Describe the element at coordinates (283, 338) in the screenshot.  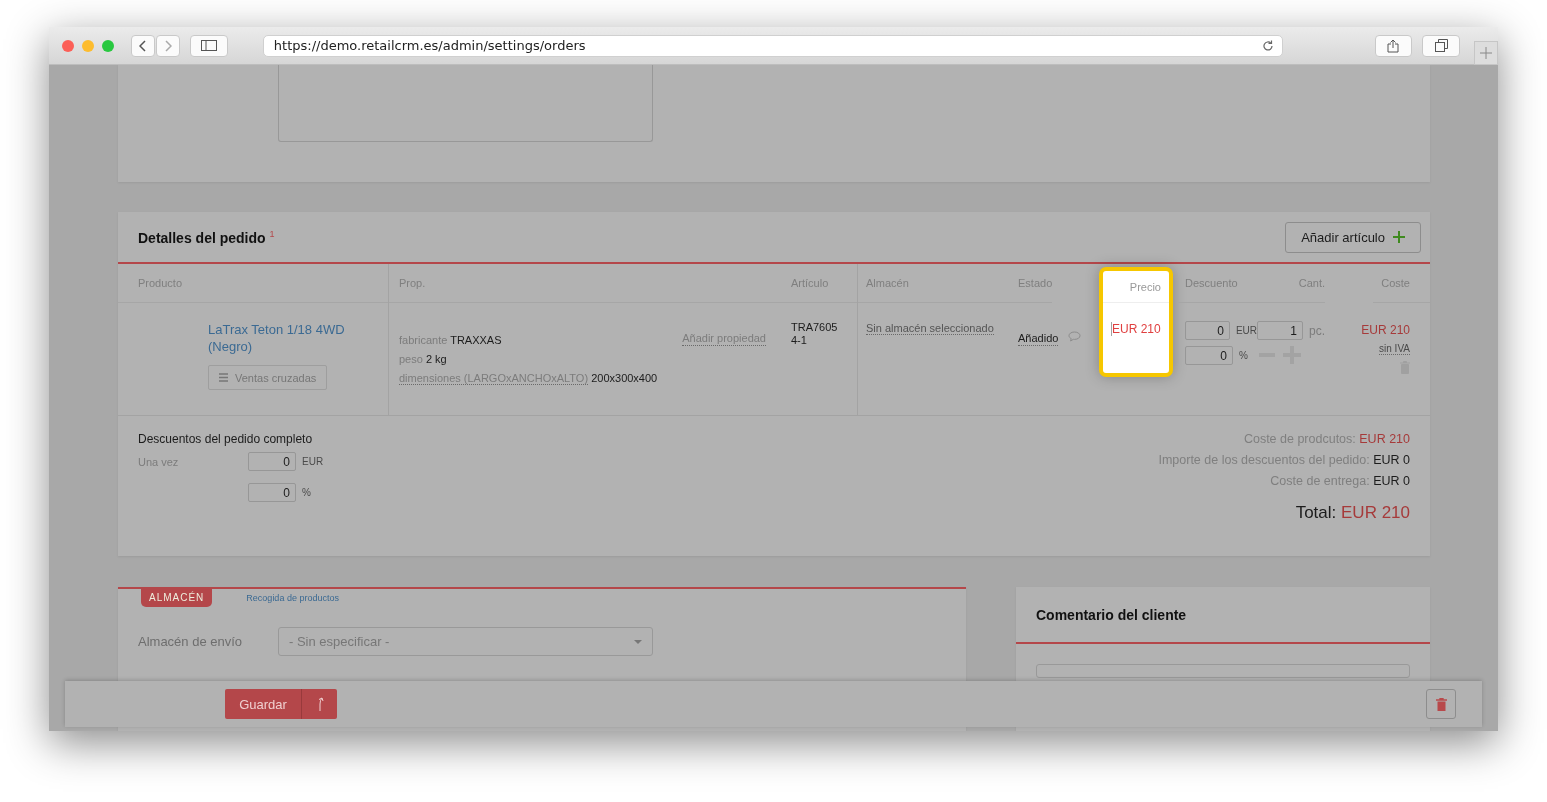
I see `product-link: LaTrax Teton 1/18 4WD (Negro)` at that location.